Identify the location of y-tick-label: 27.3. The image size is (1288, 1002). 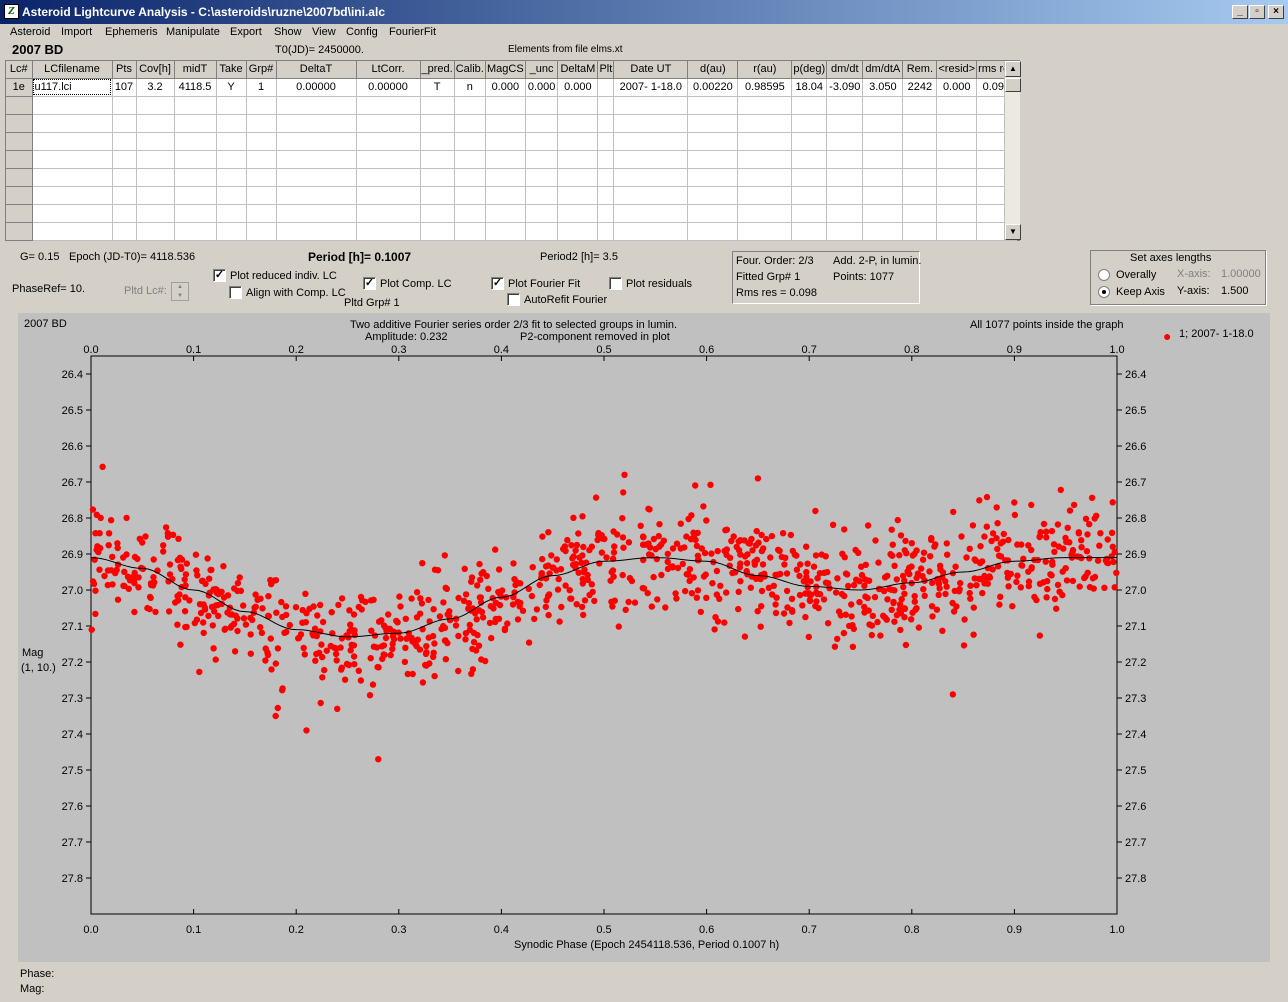
(72, 699).